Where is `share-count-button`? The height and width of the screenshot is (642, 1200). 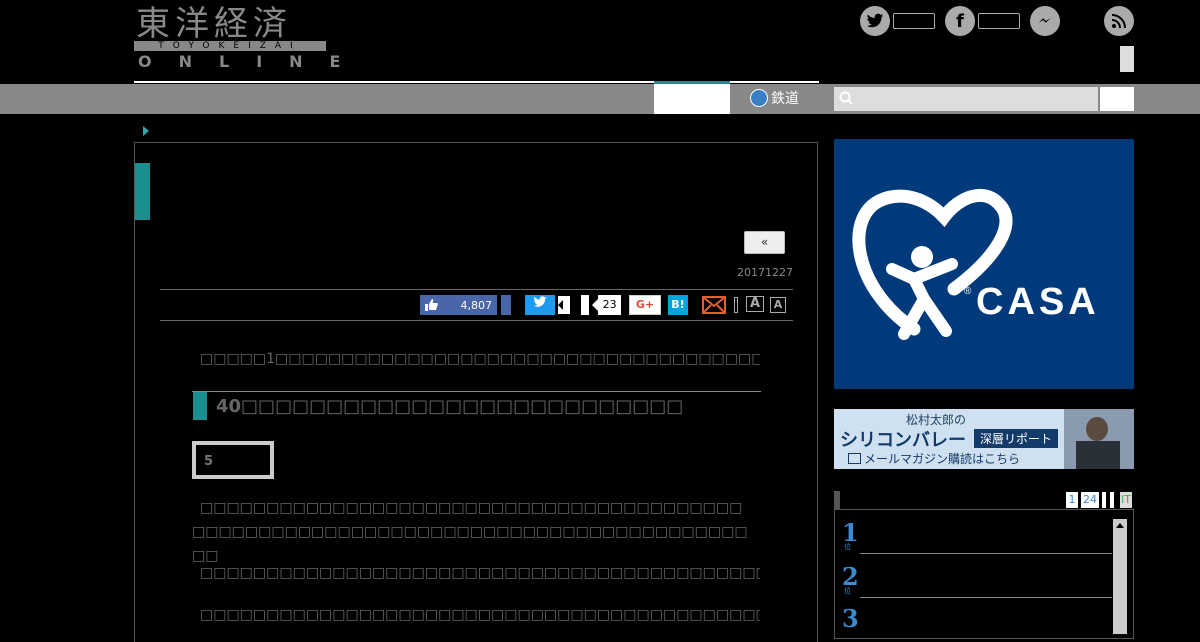 share-count-button is located at coordinates (585, 305).